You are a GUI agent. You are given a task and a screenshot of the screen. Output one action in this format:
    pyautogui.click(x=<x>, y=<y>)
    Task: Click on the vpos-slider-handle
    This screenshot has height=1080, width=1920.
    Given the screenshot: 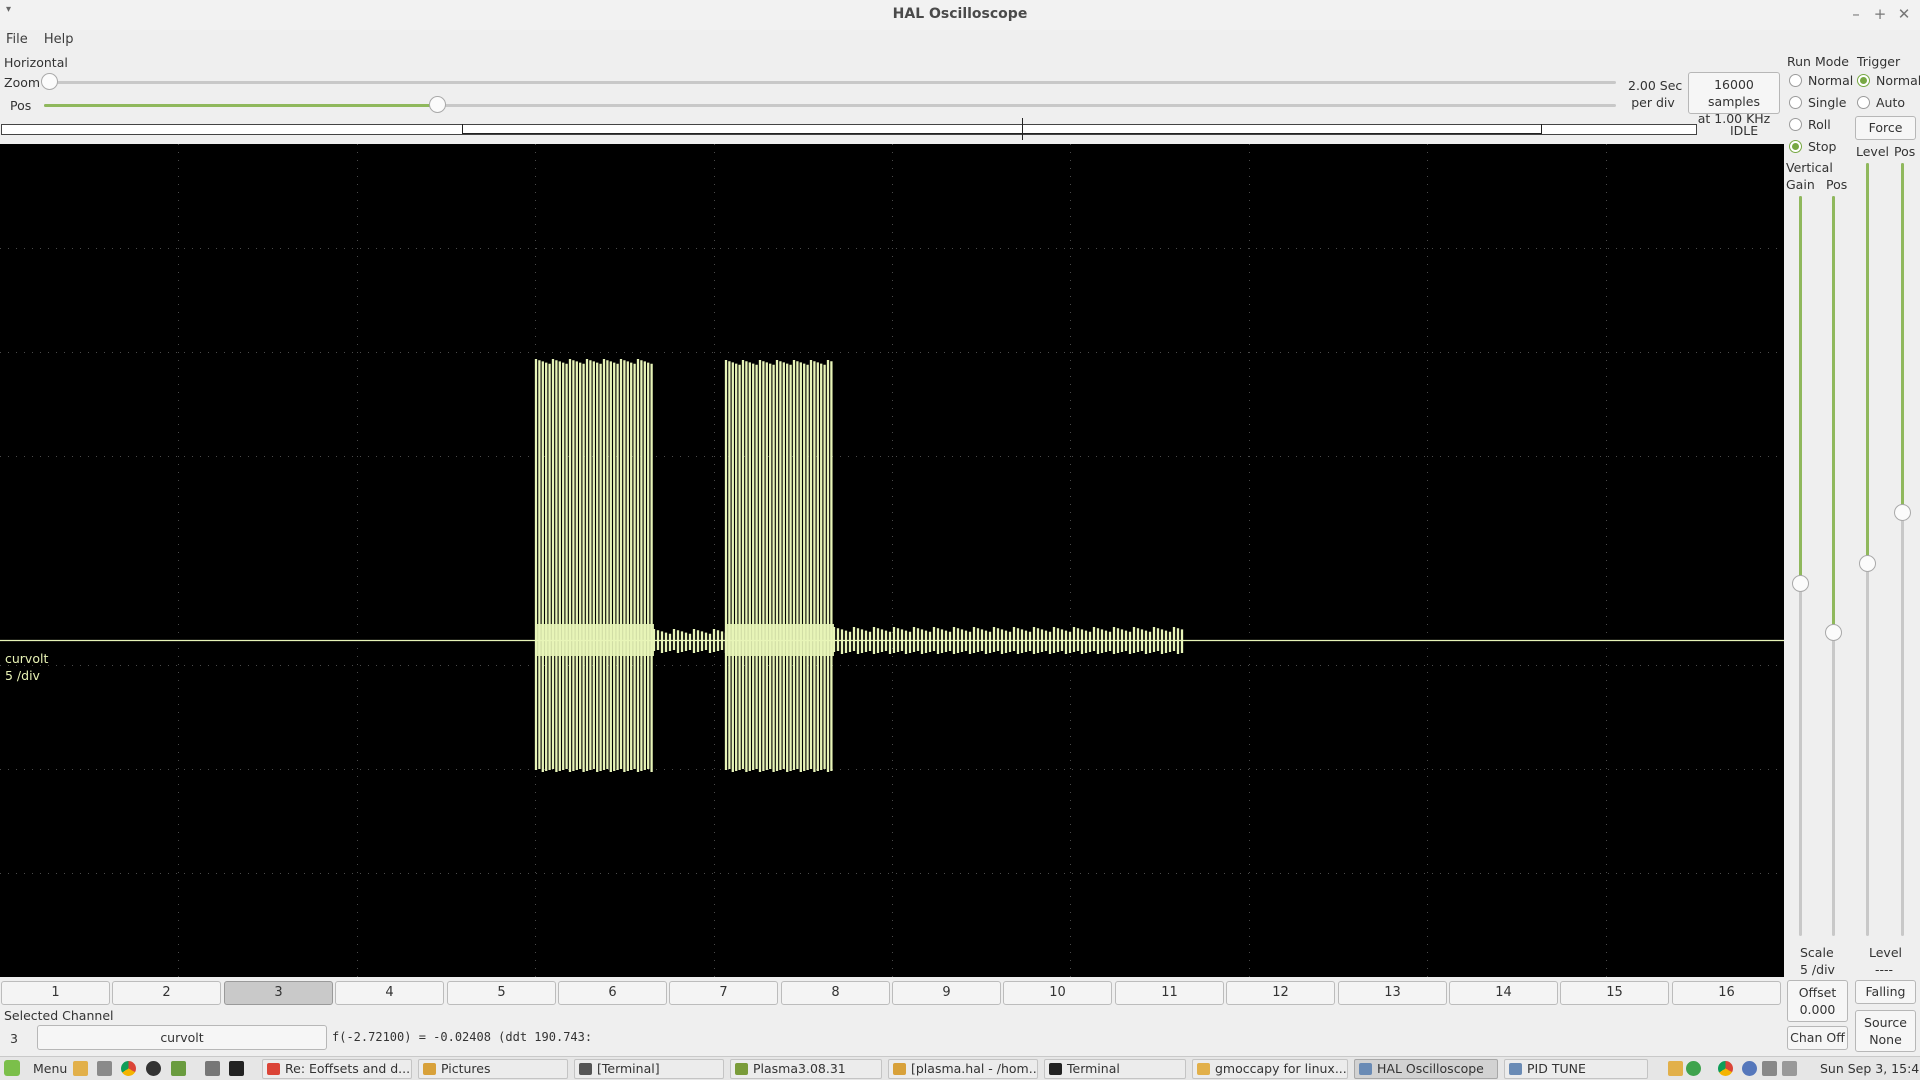 What is the action you would take?
    pyautogui.click(x=1833, y=632)
    